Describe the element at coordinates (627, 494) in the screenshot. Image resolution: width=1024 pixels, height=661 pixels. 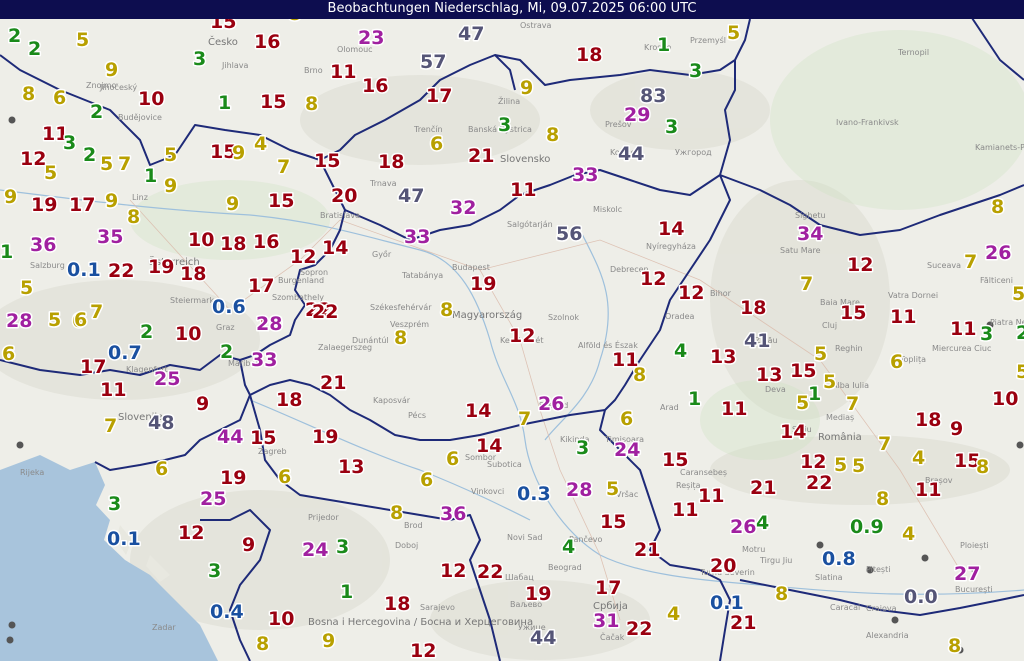
I see `city-label: Vršac` at that location.